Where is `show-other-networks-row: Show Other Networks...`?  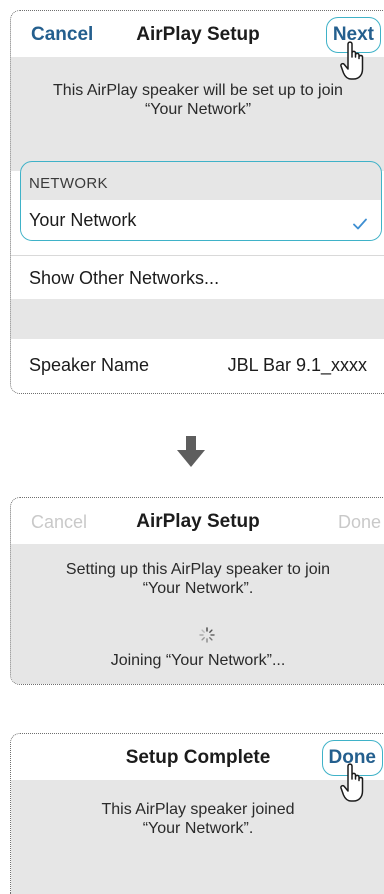
show-other-networks-row: Show Other Networks... is located at coordinates (197, 277).